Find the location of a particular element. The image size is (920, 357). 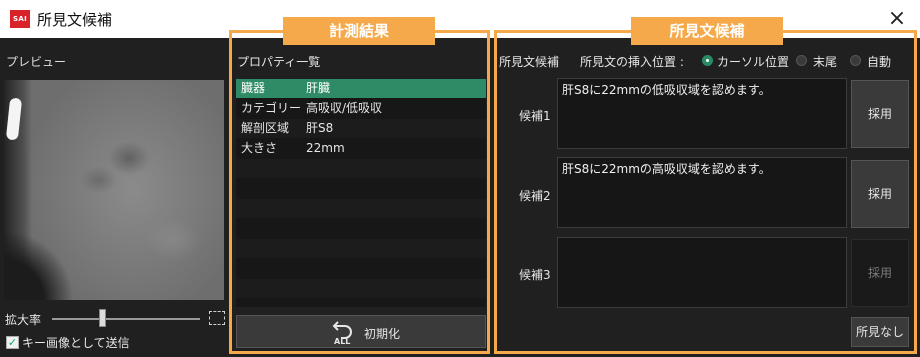

property-value: 肝S8 is located at coordinates (320, 128).